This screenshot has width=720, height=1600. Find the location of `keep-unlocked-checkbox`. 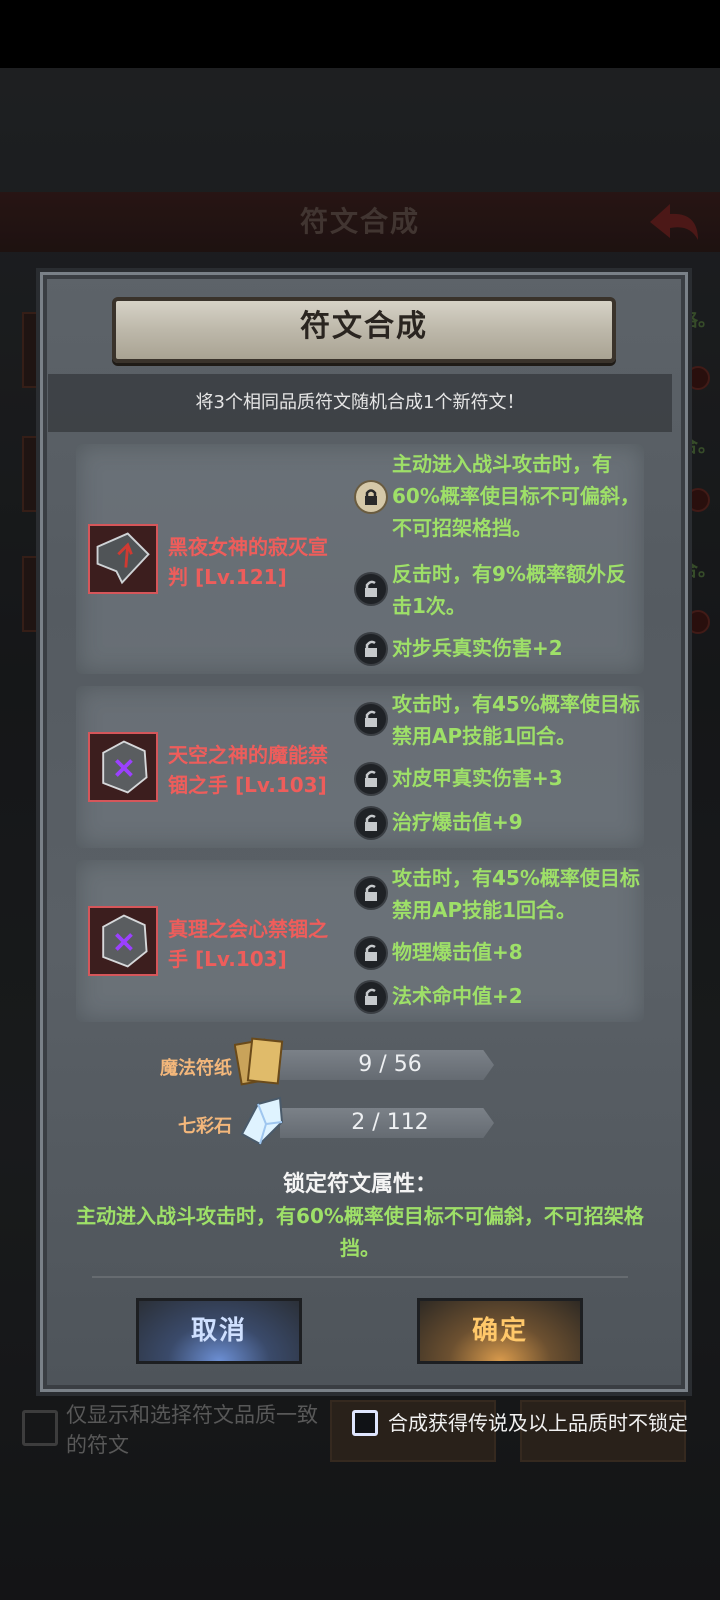

keep-unlocked-checkbox is located at coordinates (365, 1423).